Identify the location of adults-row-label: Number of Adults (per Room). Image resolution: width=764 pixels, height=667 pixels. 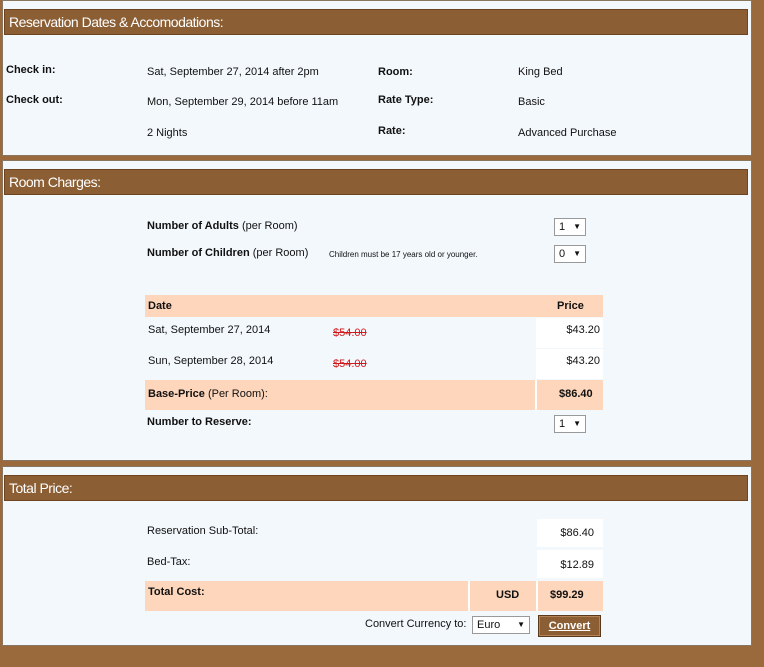
(222, 226).